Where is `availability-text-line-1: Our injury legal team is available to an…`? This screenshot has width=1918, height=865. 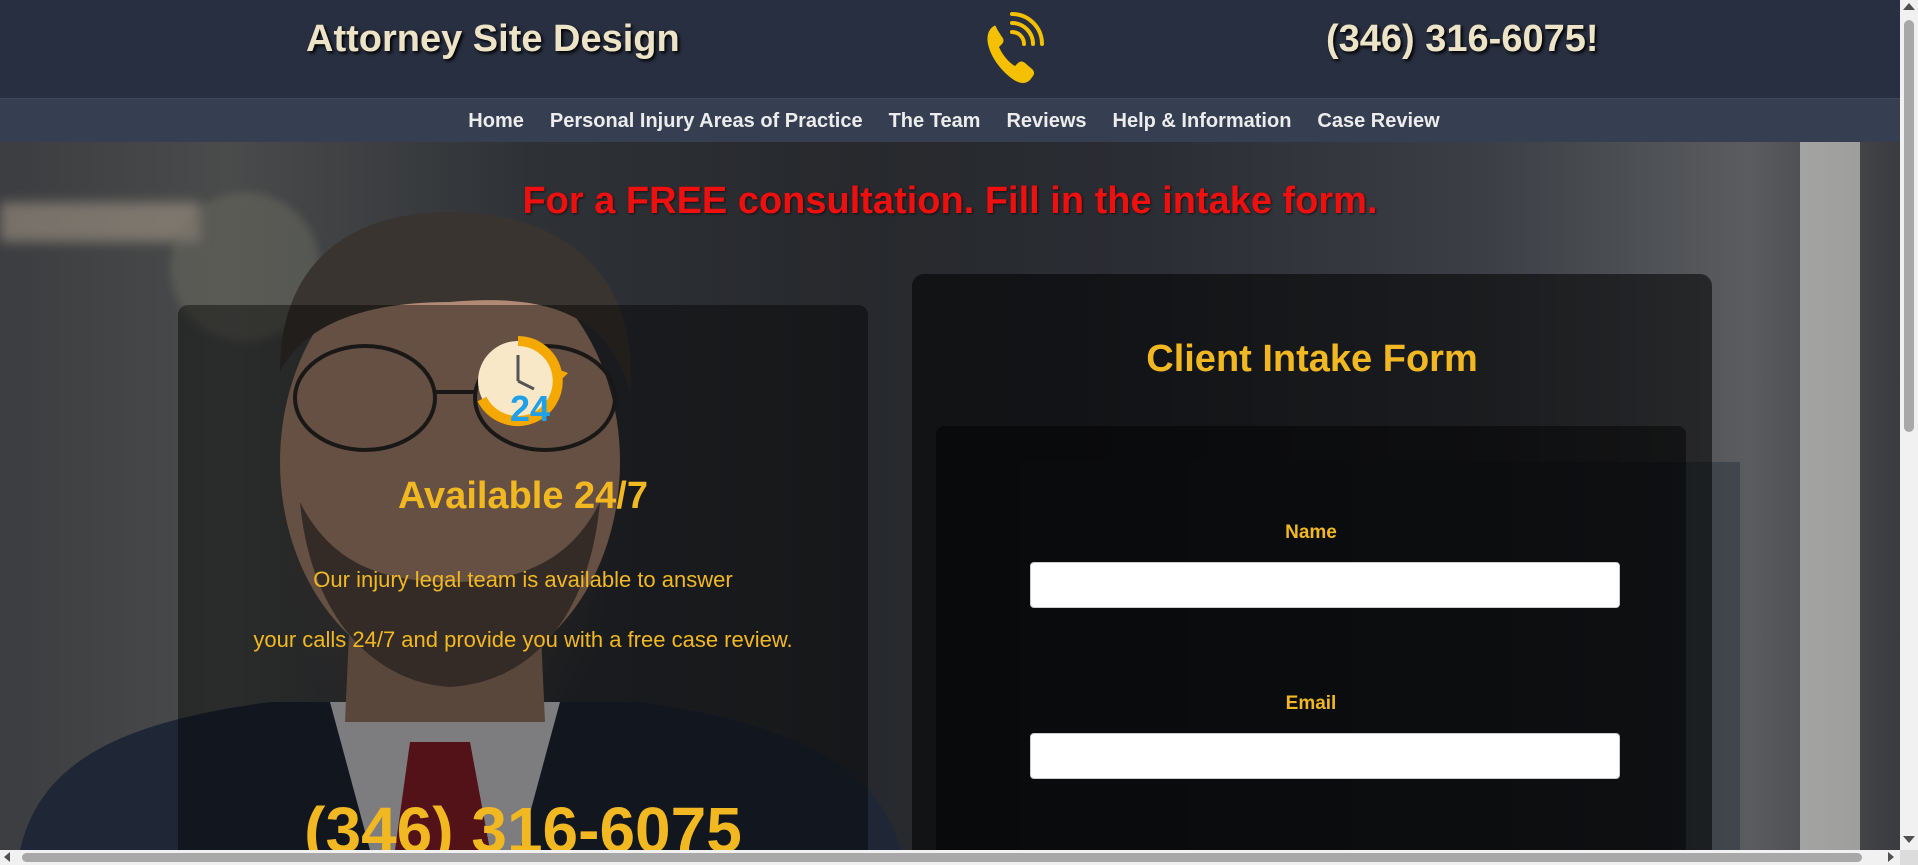
availability-text-line-1: Our injury legal team is available to an… is located at coordinates (523, 579).